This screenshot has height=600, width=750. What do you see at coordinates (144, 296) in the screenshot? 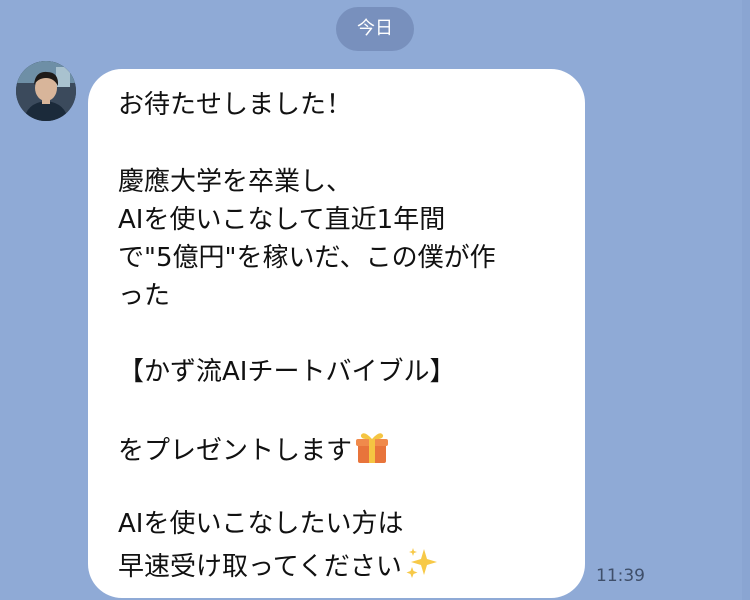
I see `message-line: った` at bounding box center [144, 296].